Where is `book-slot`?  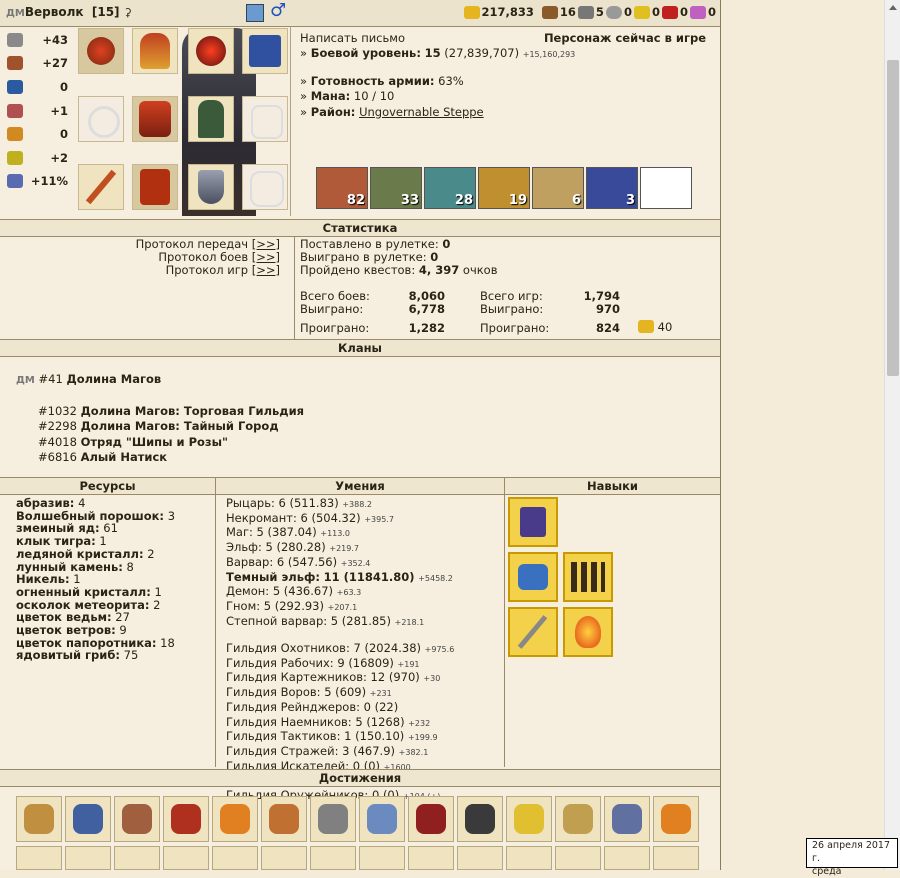
book-slot is located at coordinates (265, 51).